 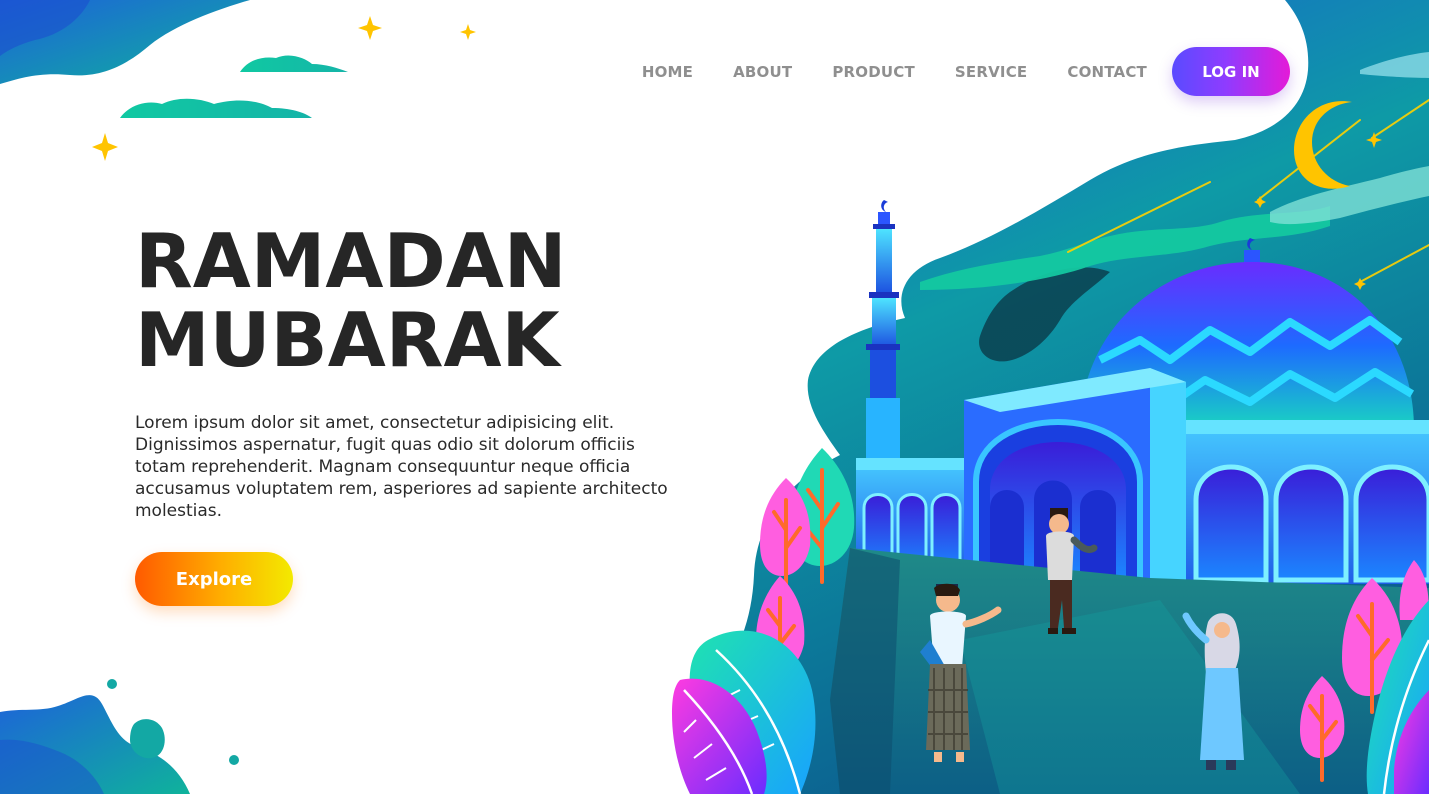 I want to click on explore-button: Explore, so click(x=214, y=579).